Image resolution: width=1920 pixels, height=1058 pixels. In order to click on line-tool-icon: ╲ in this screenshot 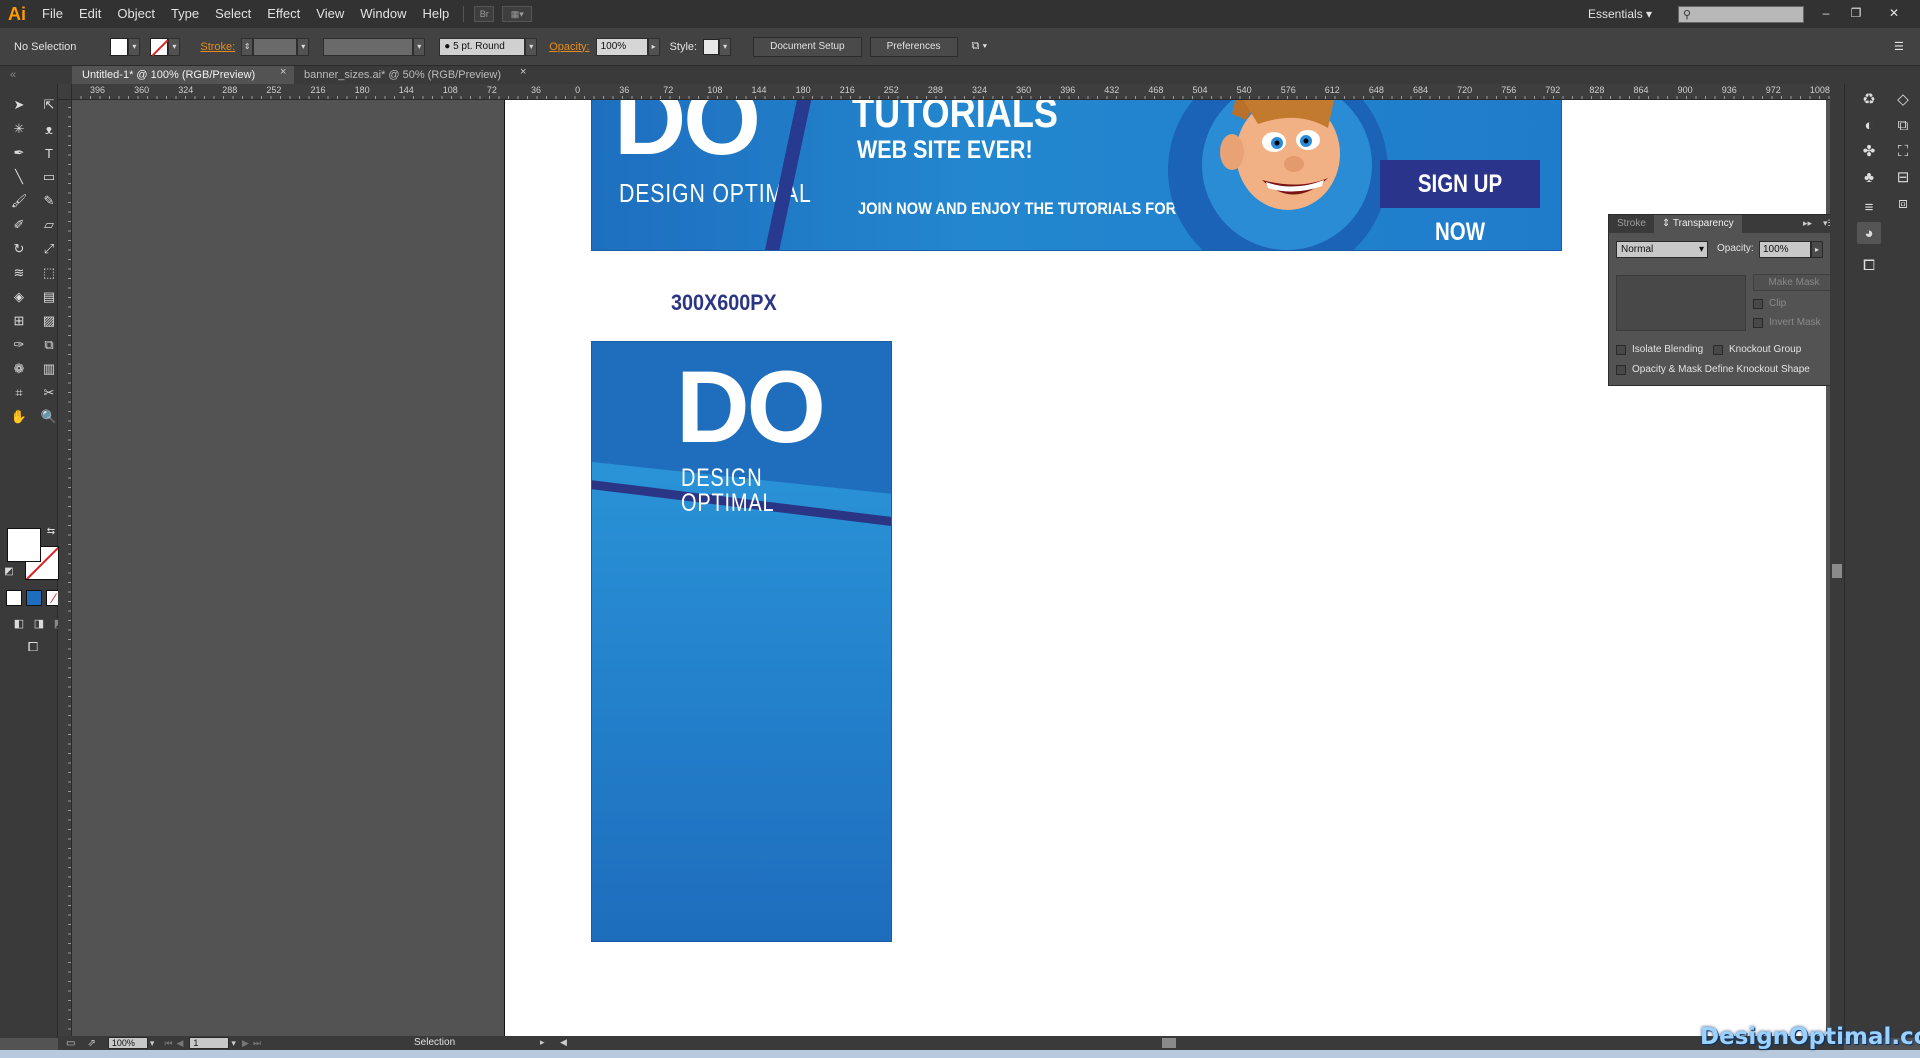, I will do `click(19, 177)`.